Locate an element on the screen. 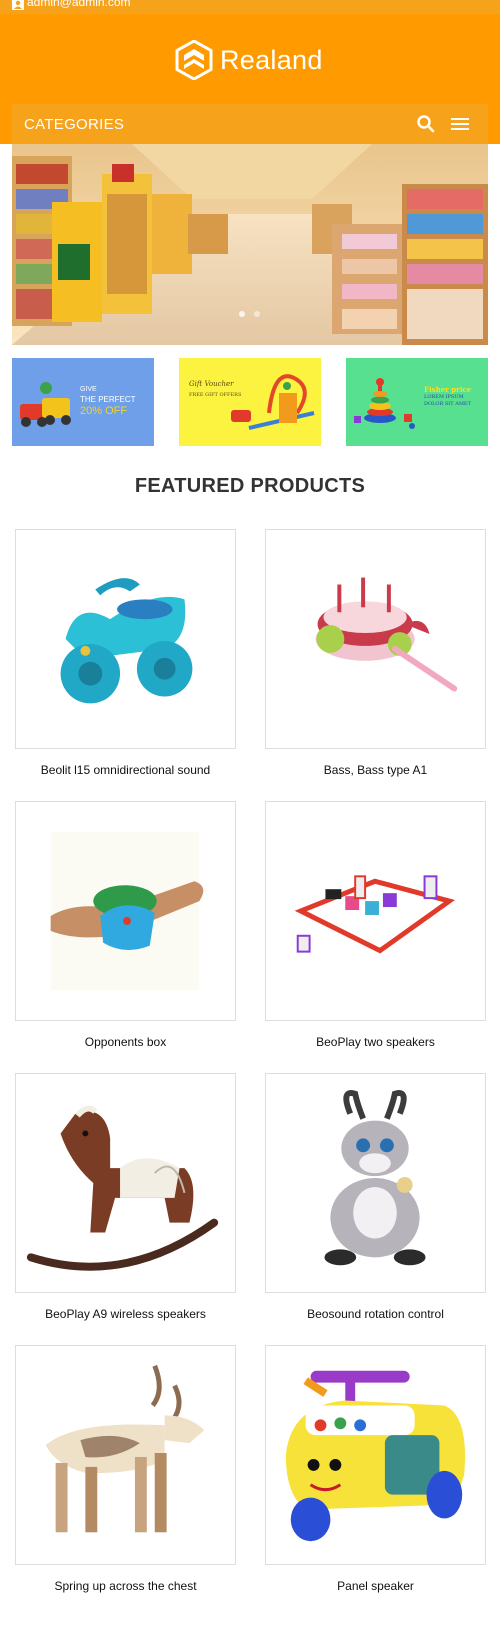 This screenshot has height=1639, width=500. toy-cake-image is located at coordinates (386, 634).